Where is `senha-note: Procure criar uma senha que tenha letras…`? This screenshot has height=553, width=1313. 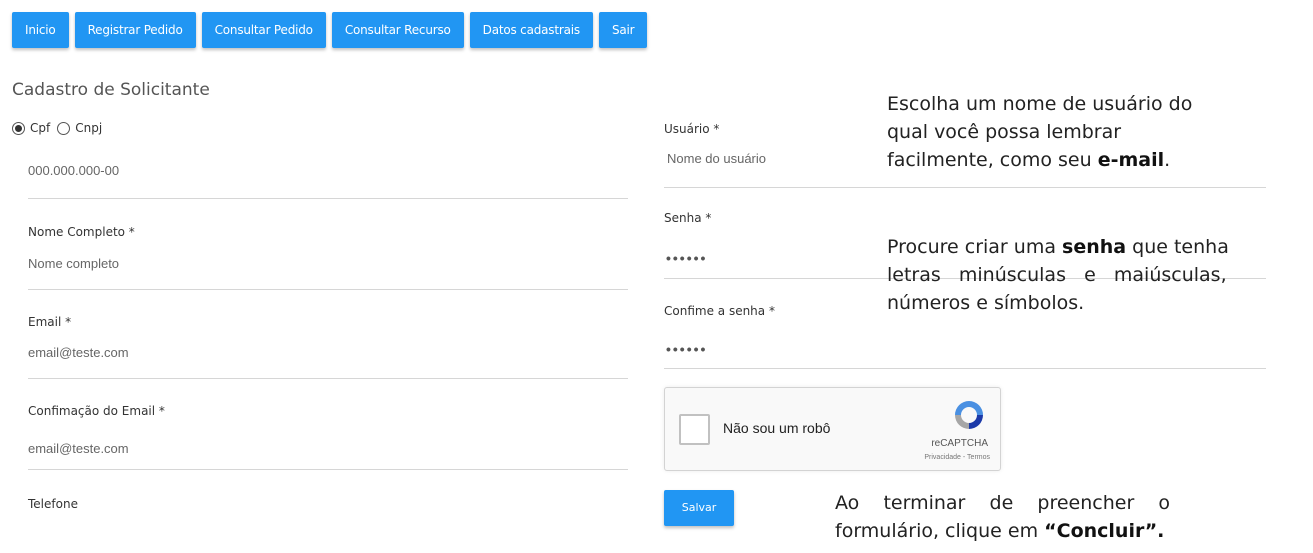 senha-note: Procure criar uma senha que tenha letras… is located at coordinates (1099, 275).